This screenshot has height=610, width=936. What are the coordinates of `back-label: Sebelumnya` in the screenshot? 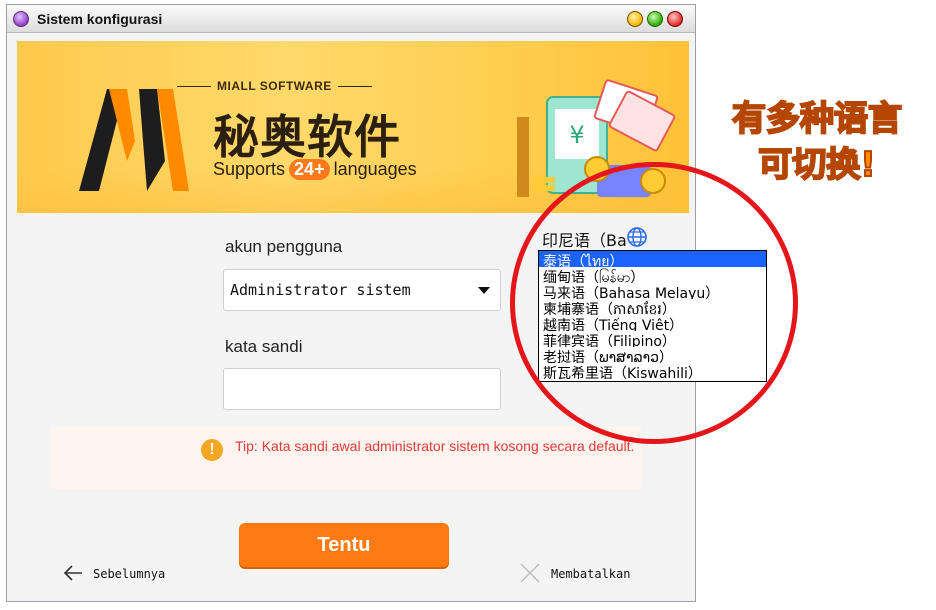 It's located at (129, 574).